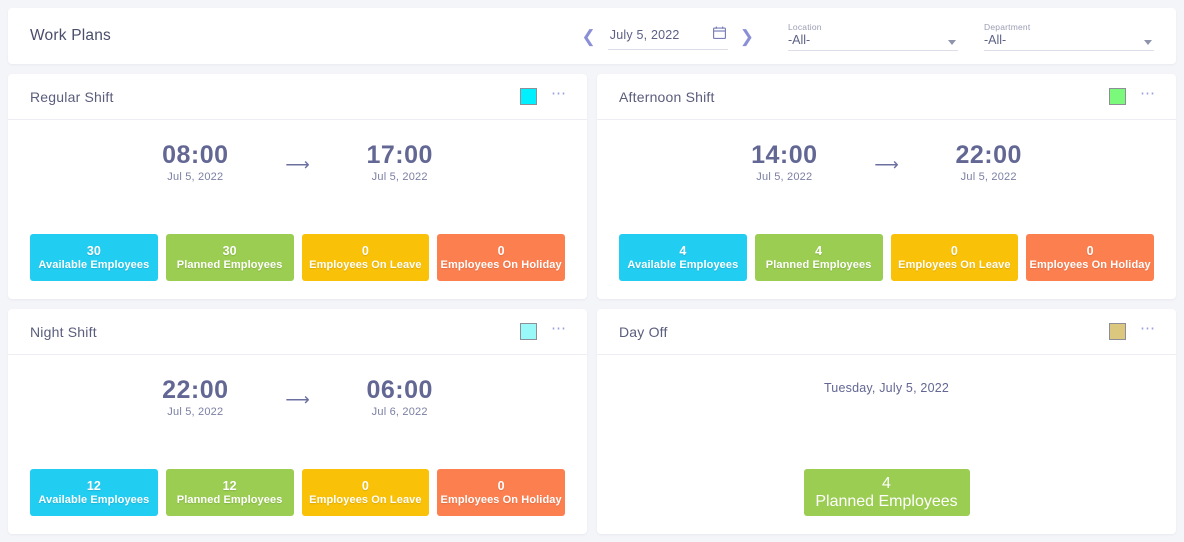 The image size is (1184, 542). What do you see at coordinates (1007, 26) in the screenshot?
I see `department-label: Department` at bounding box center [1007, 26].